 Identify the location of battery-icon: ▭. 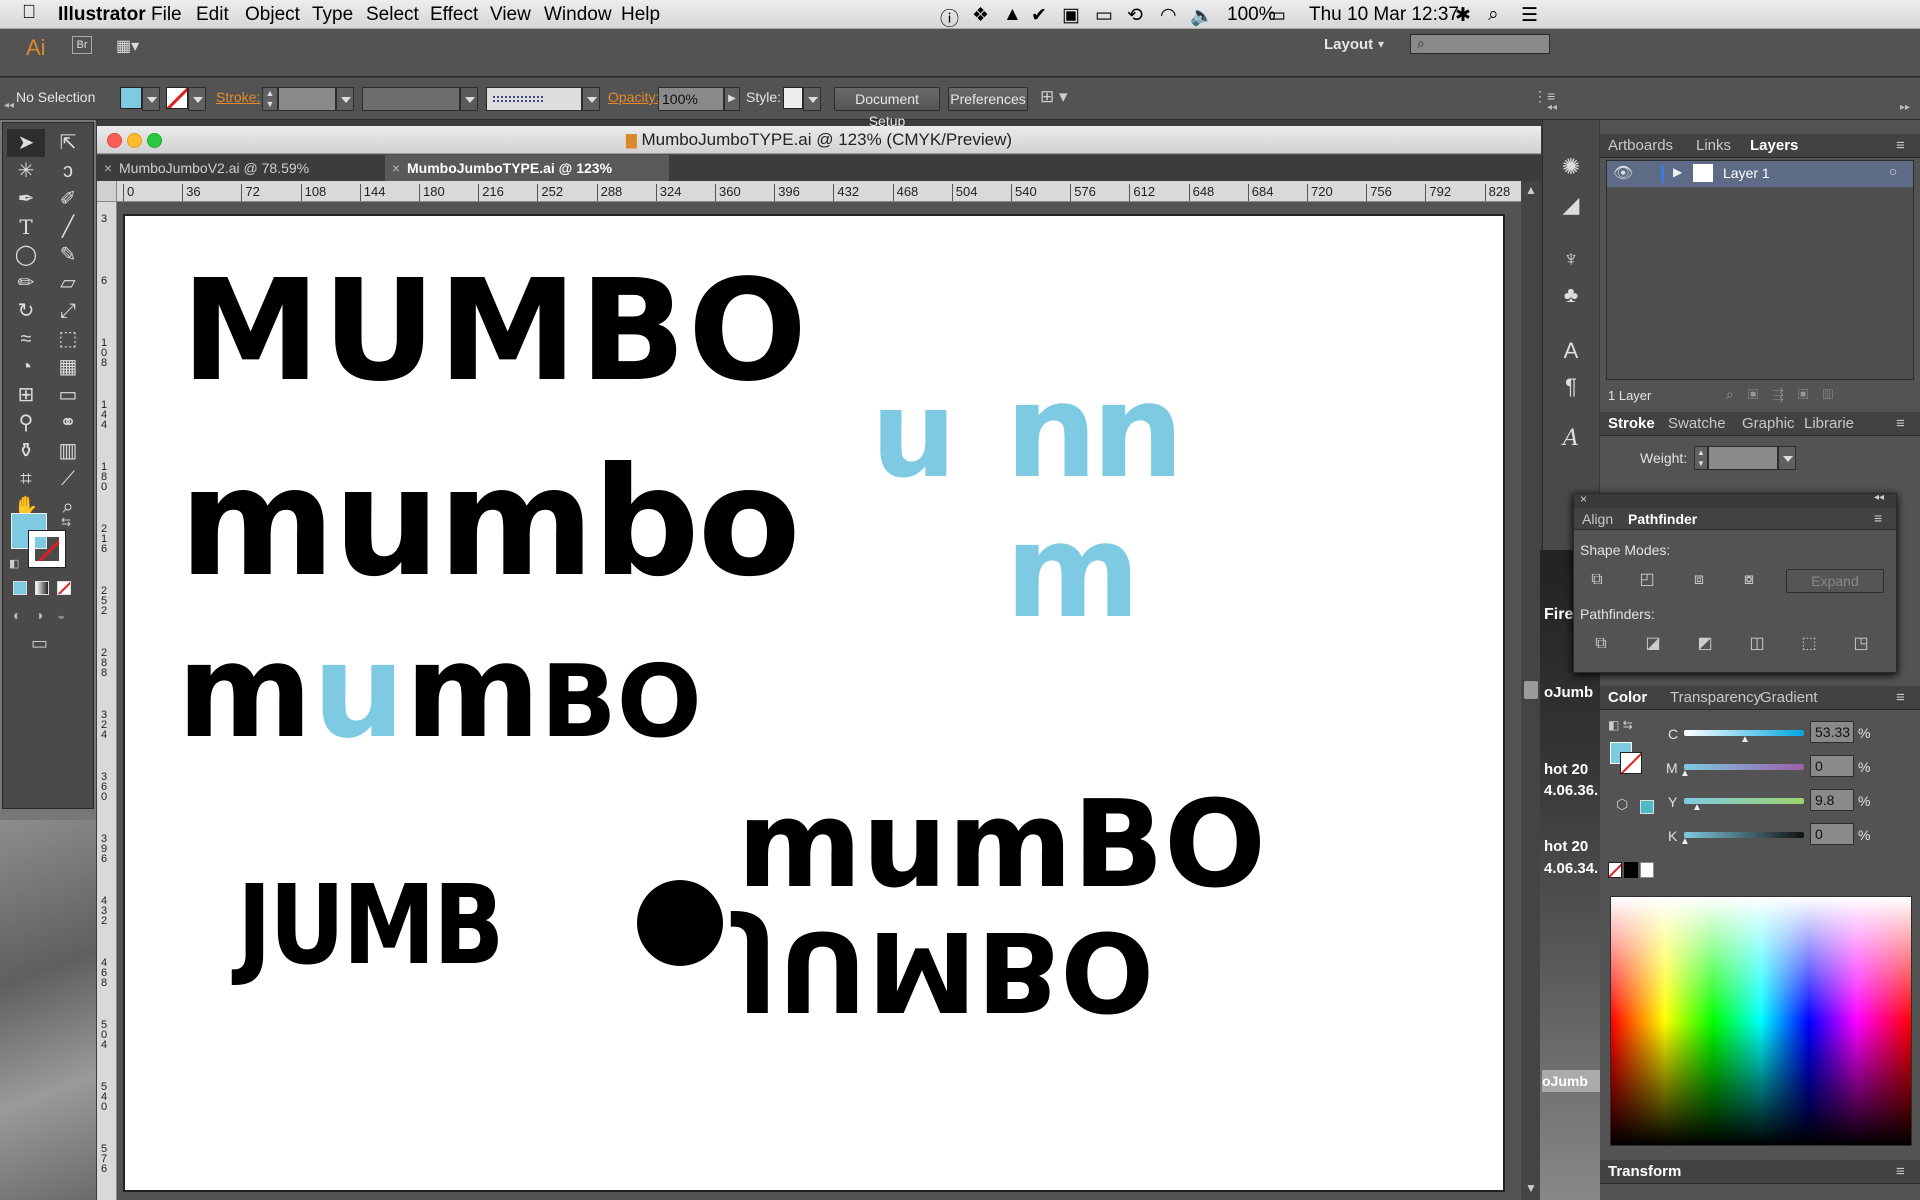
(1277, 15).